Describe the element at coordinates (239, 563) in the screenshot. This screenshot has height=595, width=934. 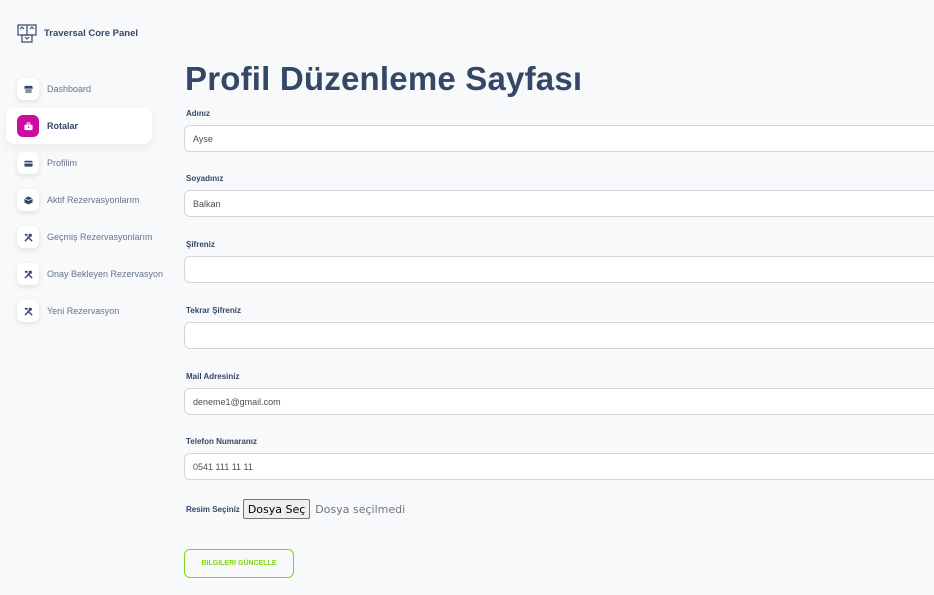
I see `update-info-button: BILGILERI GÜNCELLE` at that location.